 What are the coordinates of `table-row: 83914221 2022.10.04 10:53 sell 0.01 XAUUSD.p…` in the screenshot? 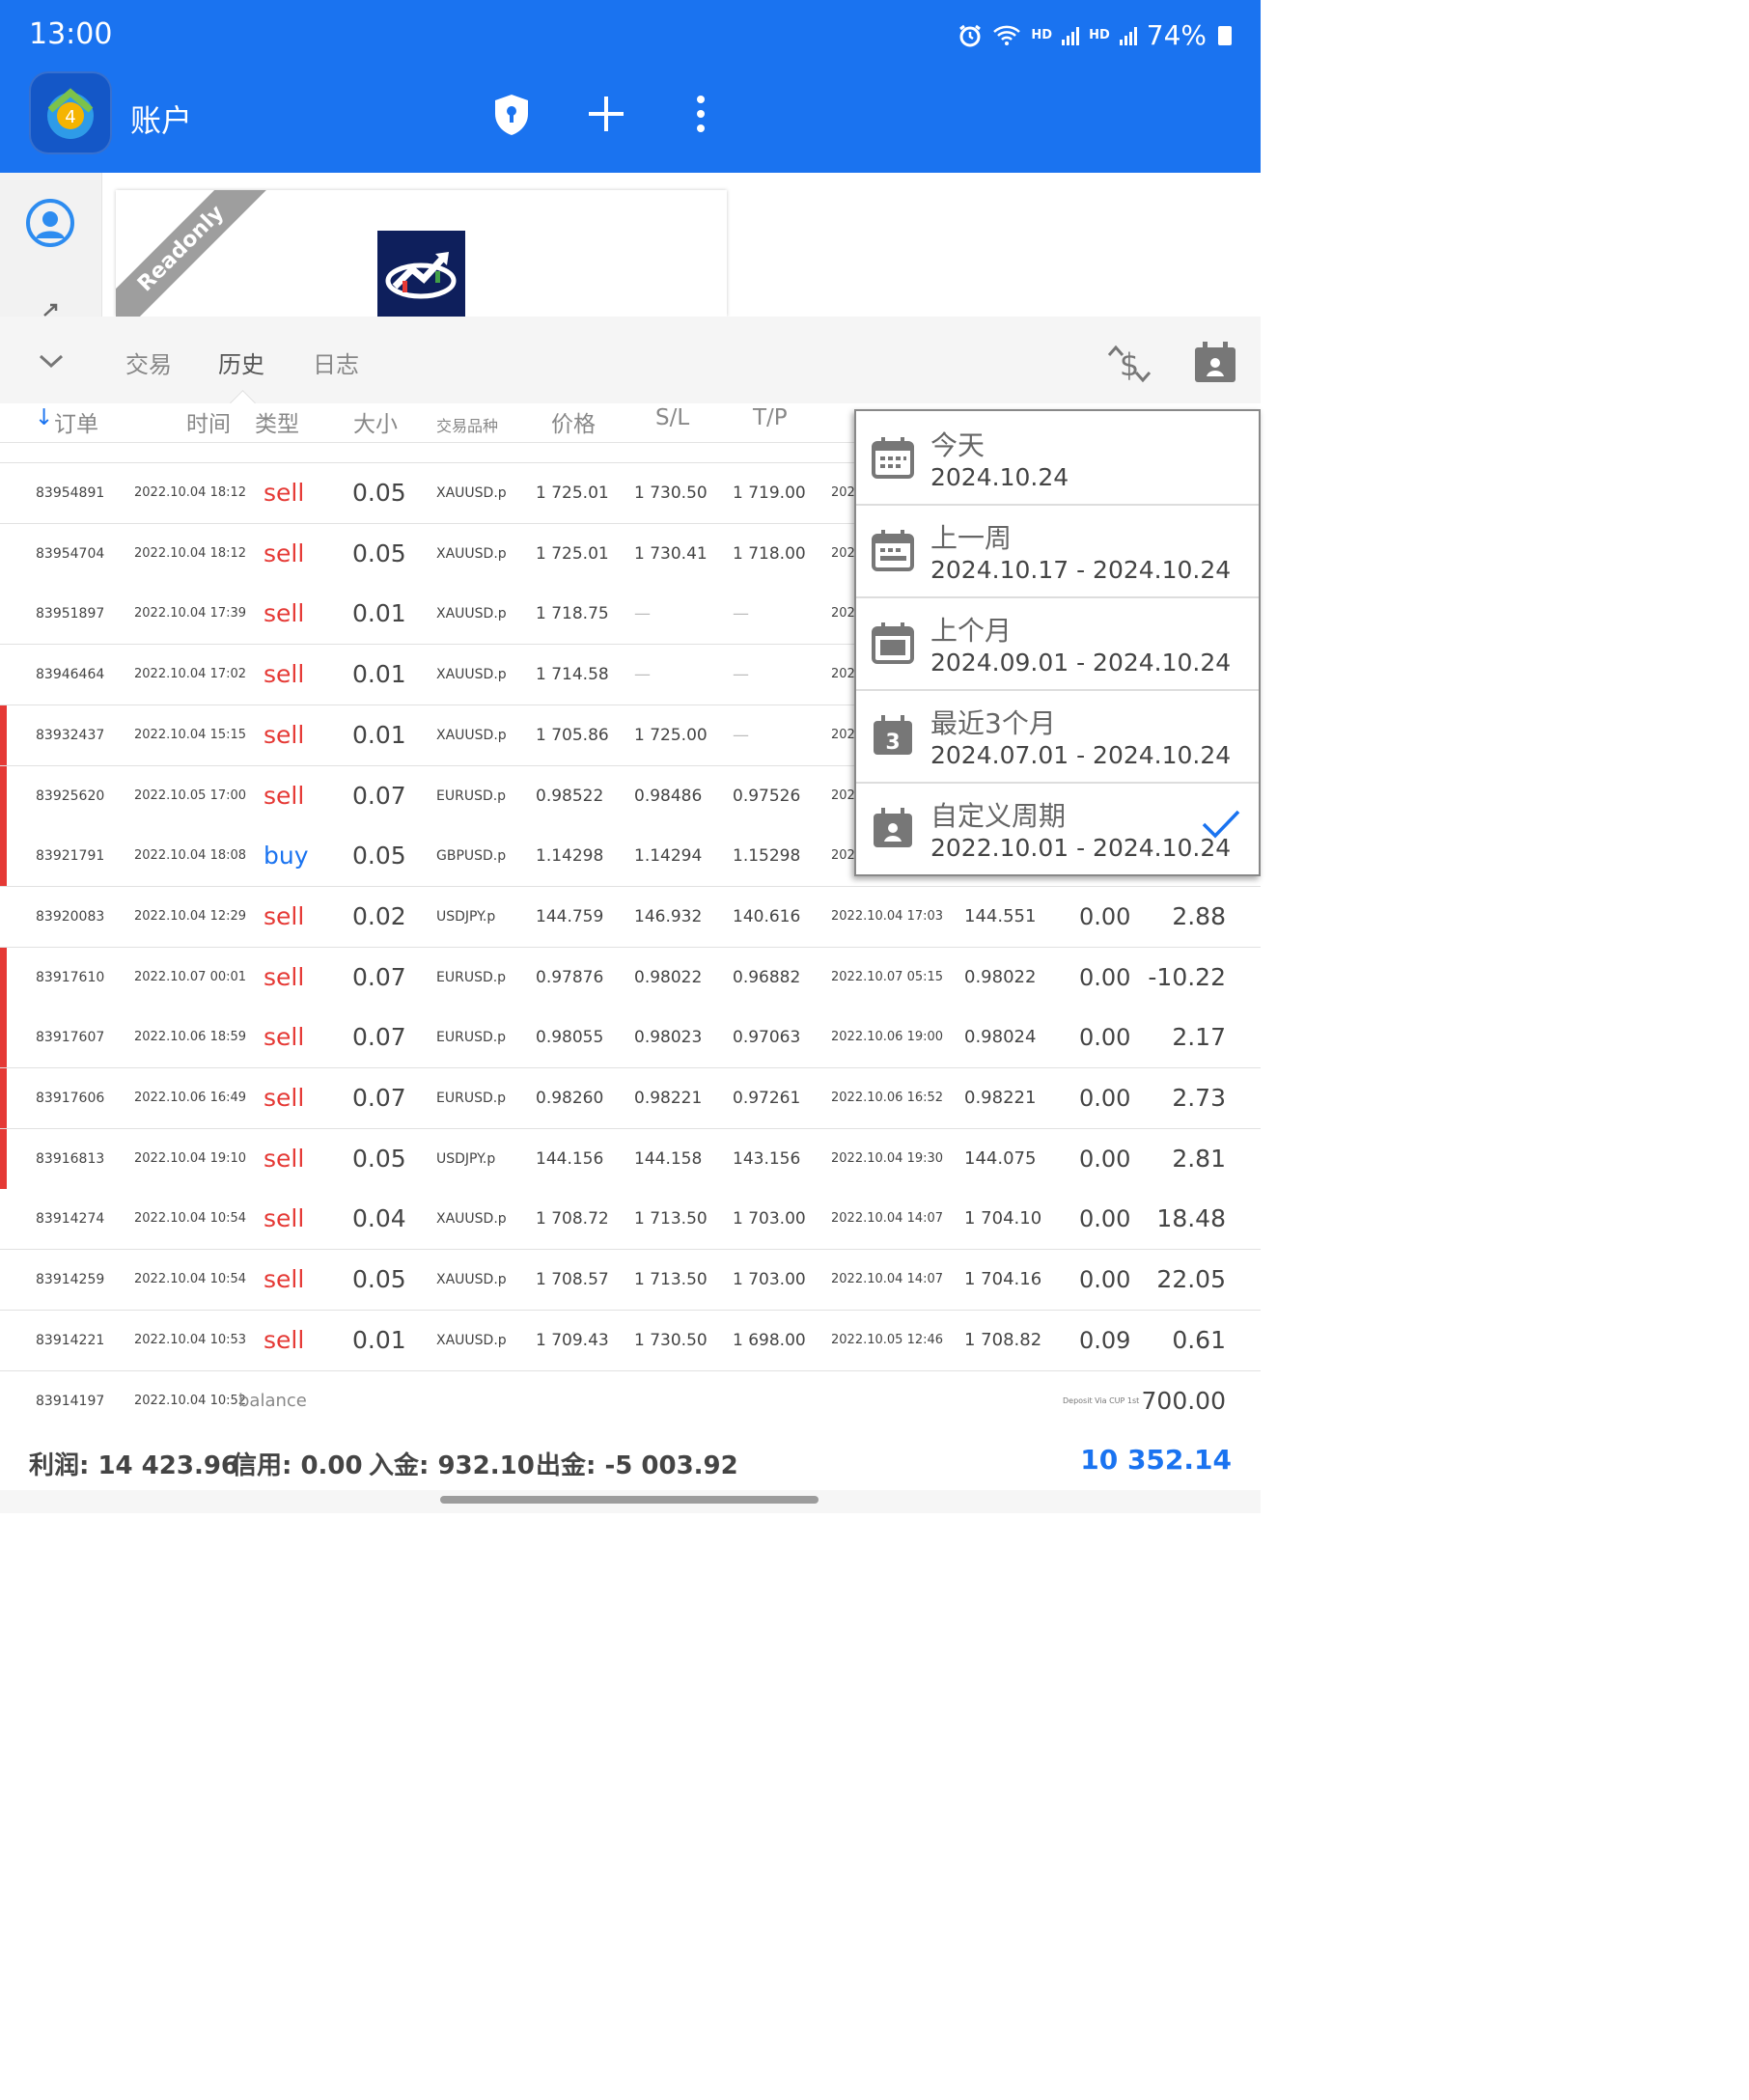 It's located at (631, 1341).